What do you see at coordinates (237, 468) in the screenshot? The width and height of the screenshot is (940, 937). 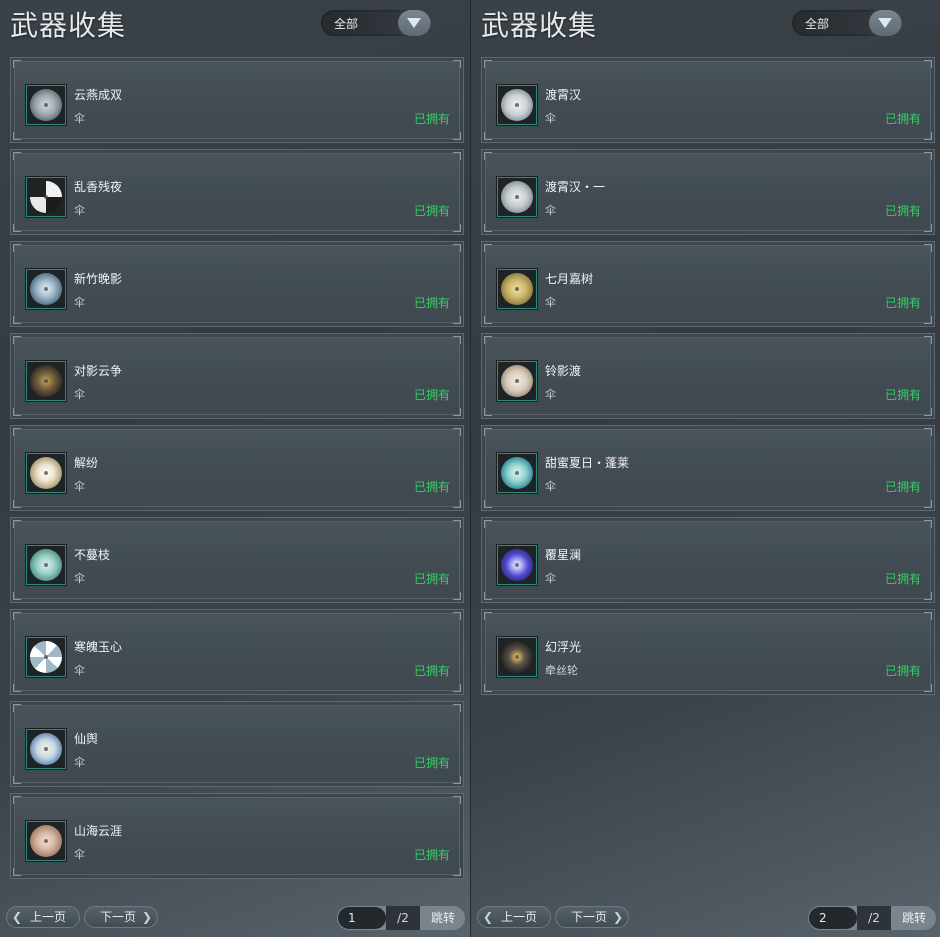 I see `weapon-card: 解纷伞 已拥有` at bounding box center [237, 468].